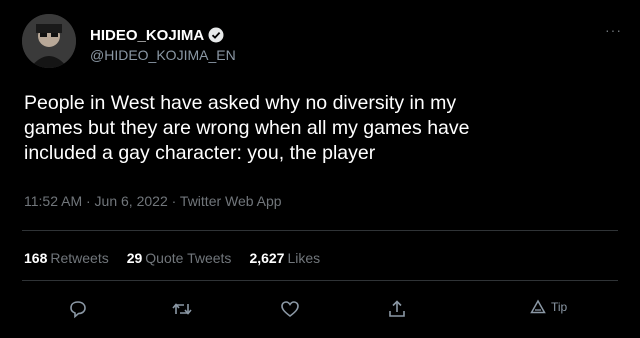 This screenshot has width=640, height=338. I want to click on user-names: HIDEO_KOJIMA @HIDEO_KOJIMA_EN, so click(163, 44).